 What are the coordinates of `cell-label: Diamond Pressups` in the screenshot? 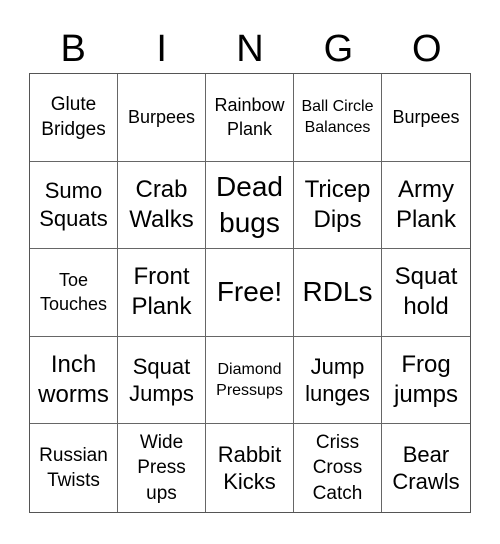 It's located at (249, 380).